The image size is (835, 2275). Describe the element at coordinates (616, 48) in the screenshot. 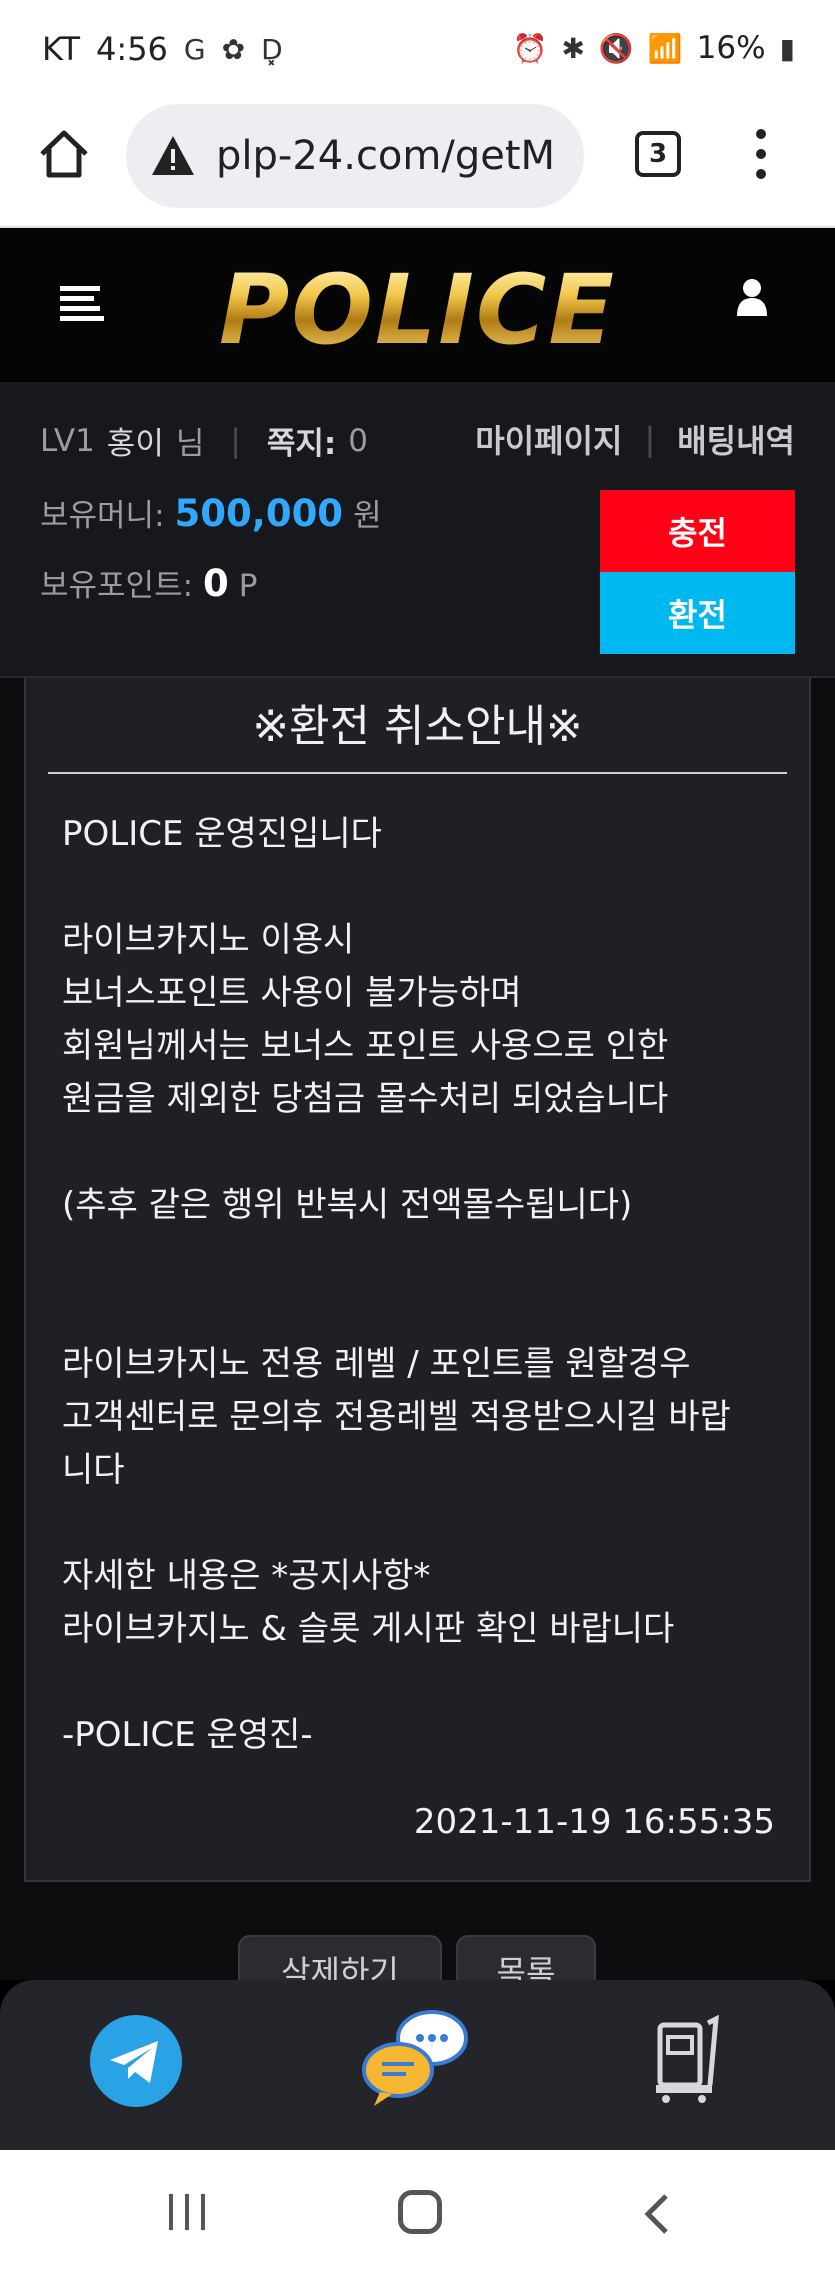

I see `mute-icon: 🔇` at that location.